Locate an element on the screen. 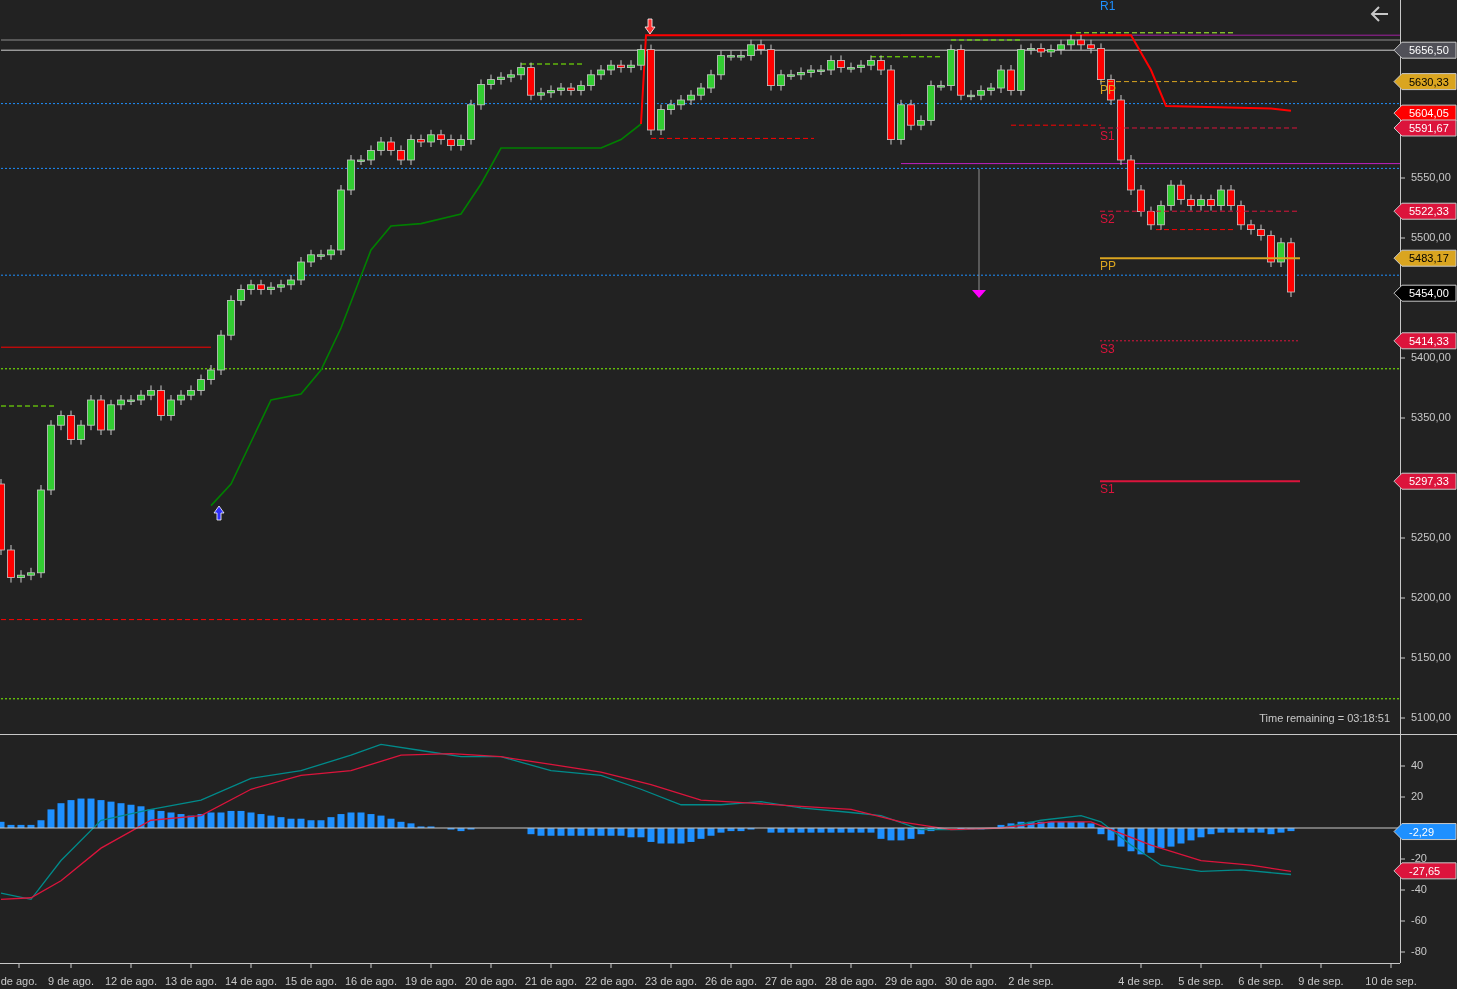  axis-label: 5200,00 is located at coordinates (1431, 597).